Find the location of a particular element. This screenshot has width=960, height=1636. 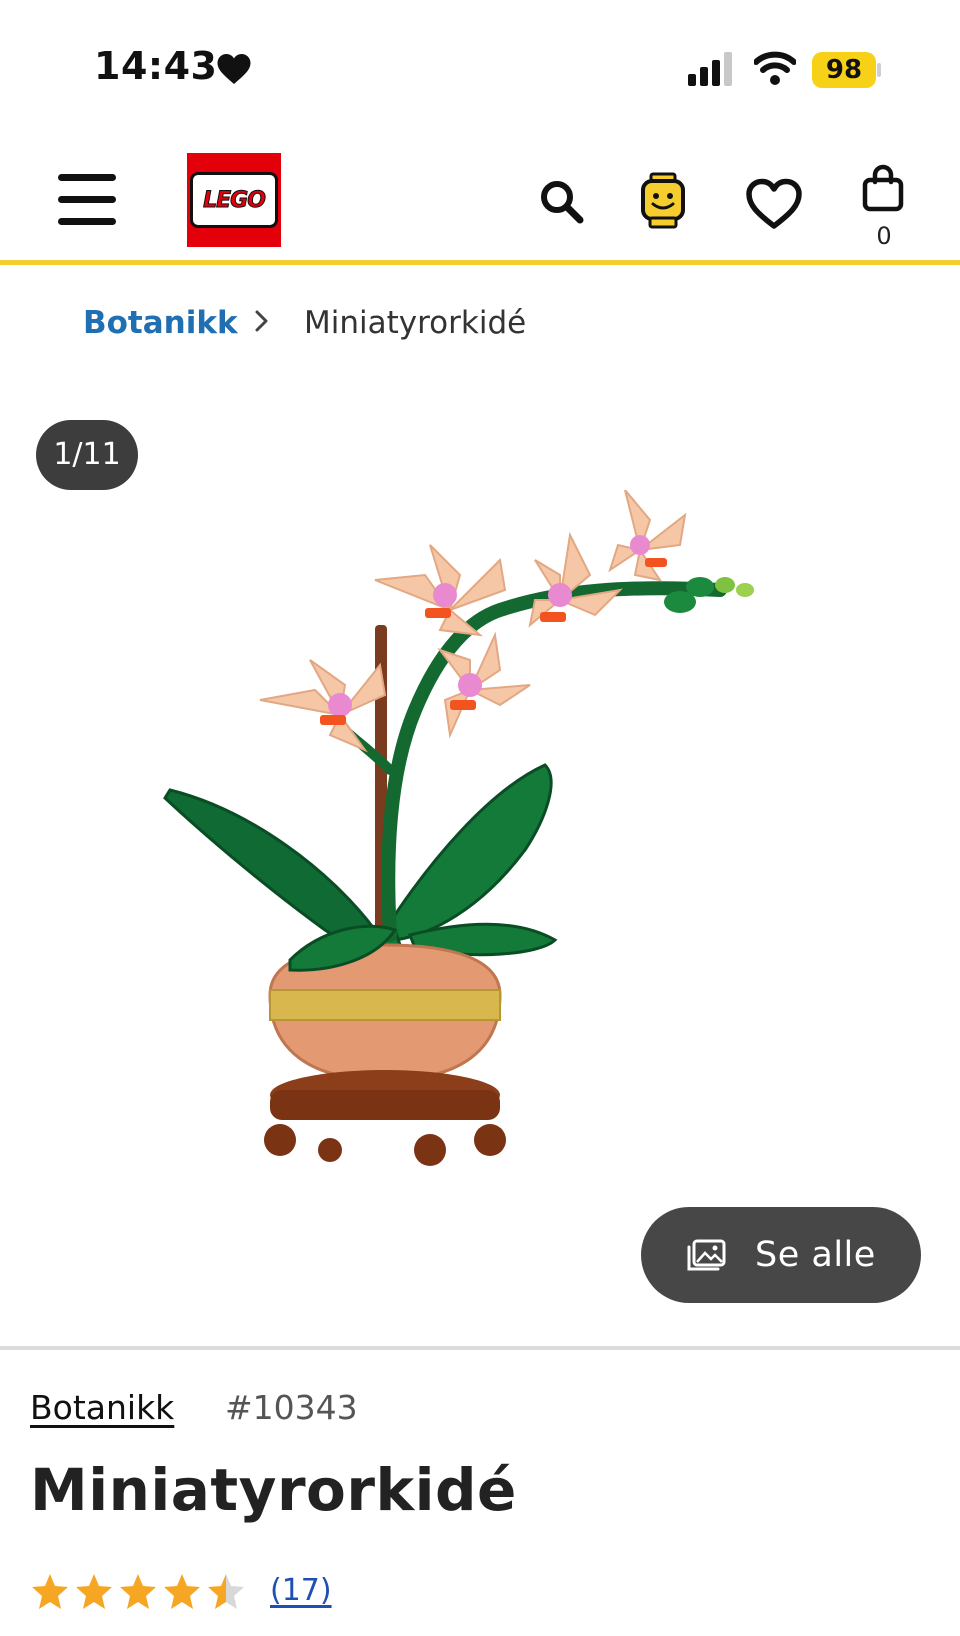

wifi-icon is located at coordinates (775, 68).